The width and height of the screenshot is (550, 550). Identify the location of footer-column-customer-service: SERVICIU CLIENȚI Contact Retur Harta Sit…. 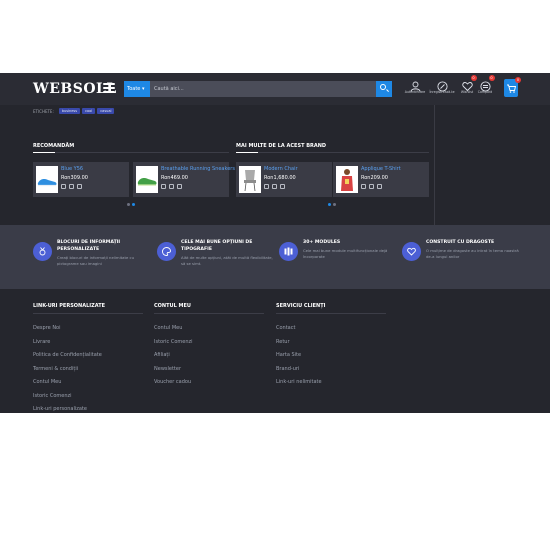
(331, 348).